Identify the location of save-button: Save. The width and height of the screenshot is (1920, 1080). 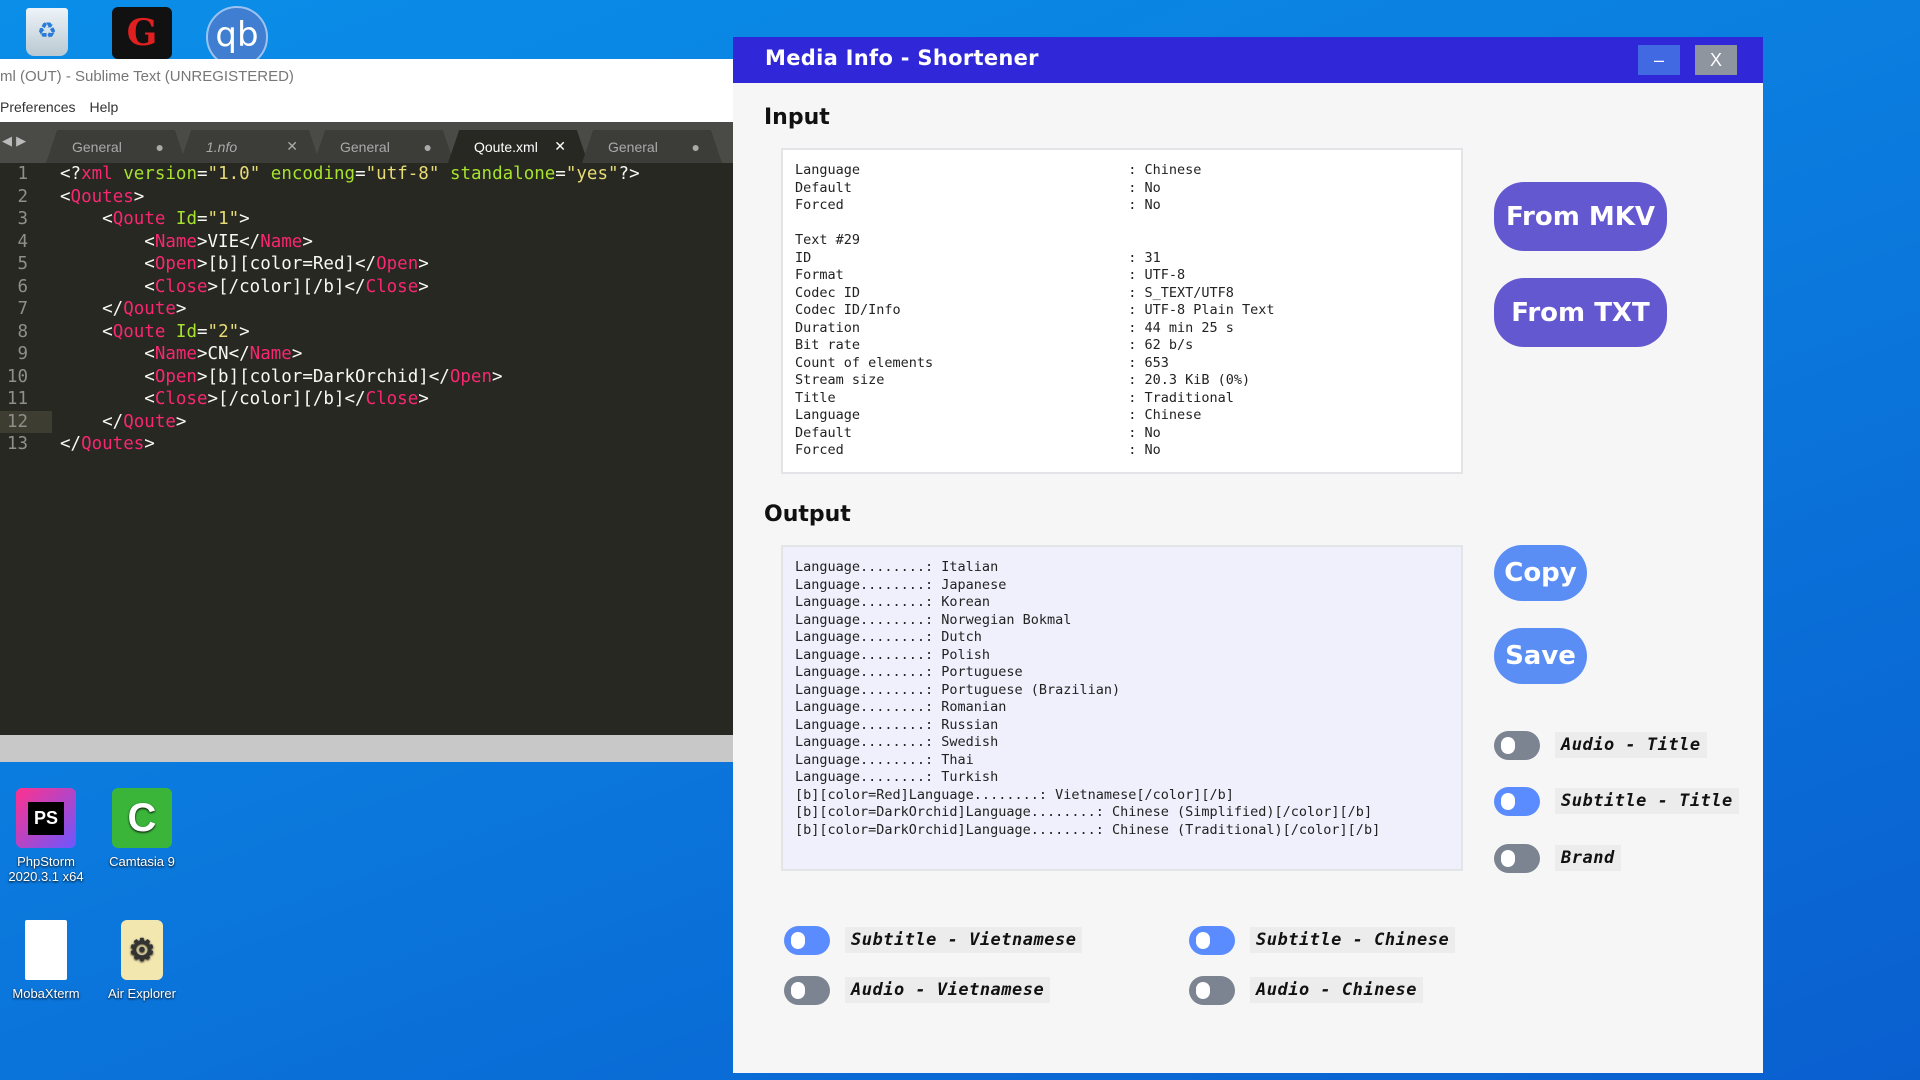
(1540, 656).